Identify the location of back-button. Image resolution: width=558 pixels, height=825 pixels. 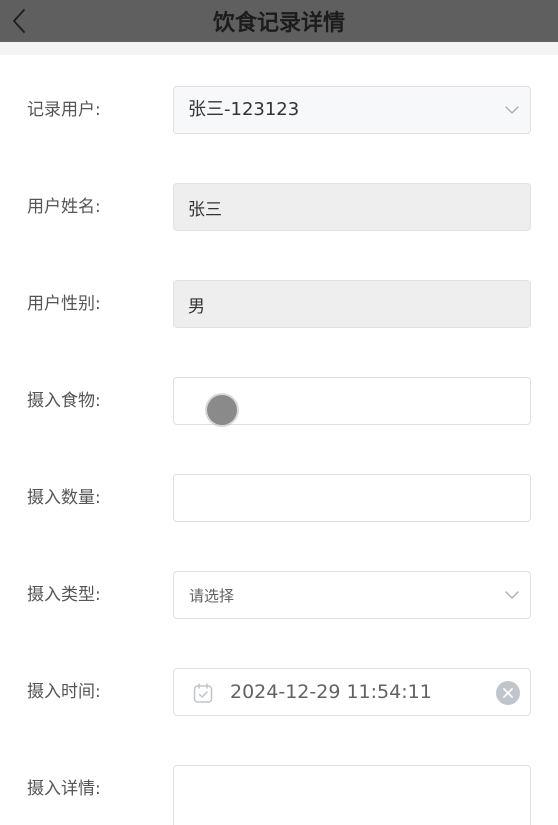
(20, 21).